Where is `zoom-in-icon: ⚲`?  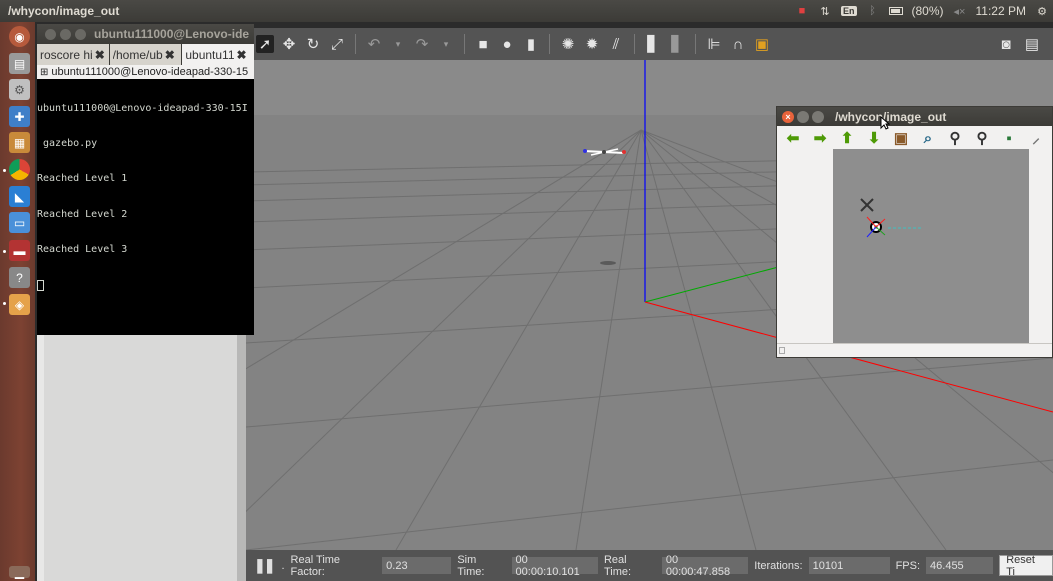 zoom-in-icon: ⚲ is located at coordinates (955, 138).